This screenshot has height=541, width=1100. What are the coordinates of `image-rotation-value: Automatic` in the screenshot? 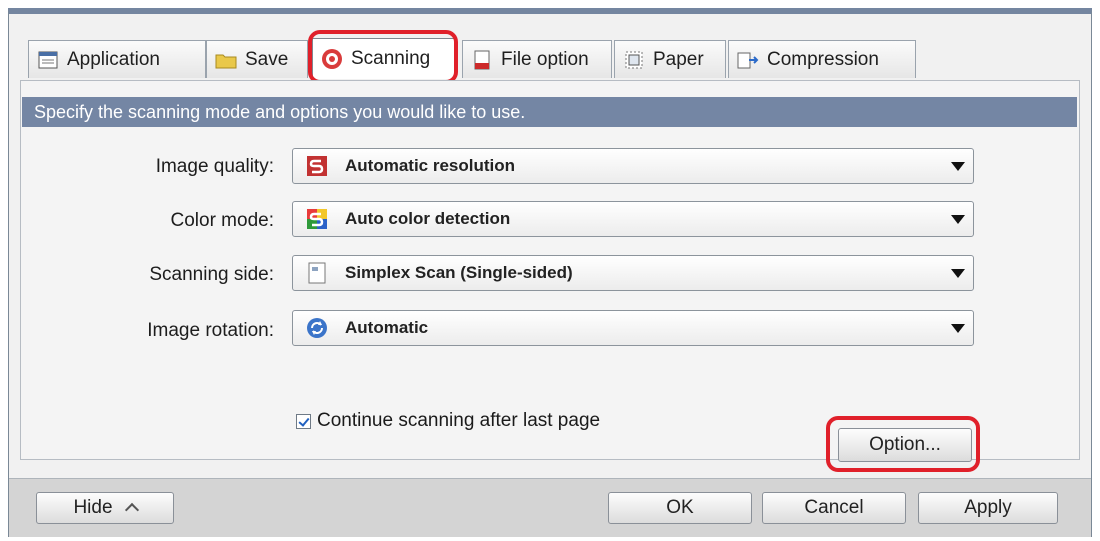 It's located at (387, 327).